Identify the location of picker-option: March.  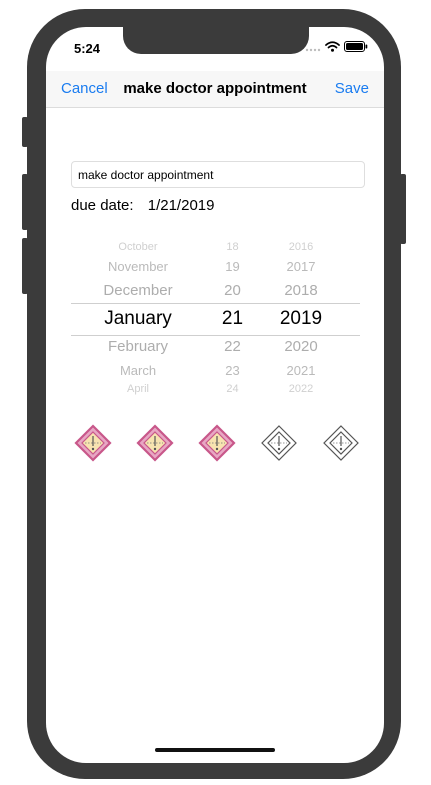
(138, 370).